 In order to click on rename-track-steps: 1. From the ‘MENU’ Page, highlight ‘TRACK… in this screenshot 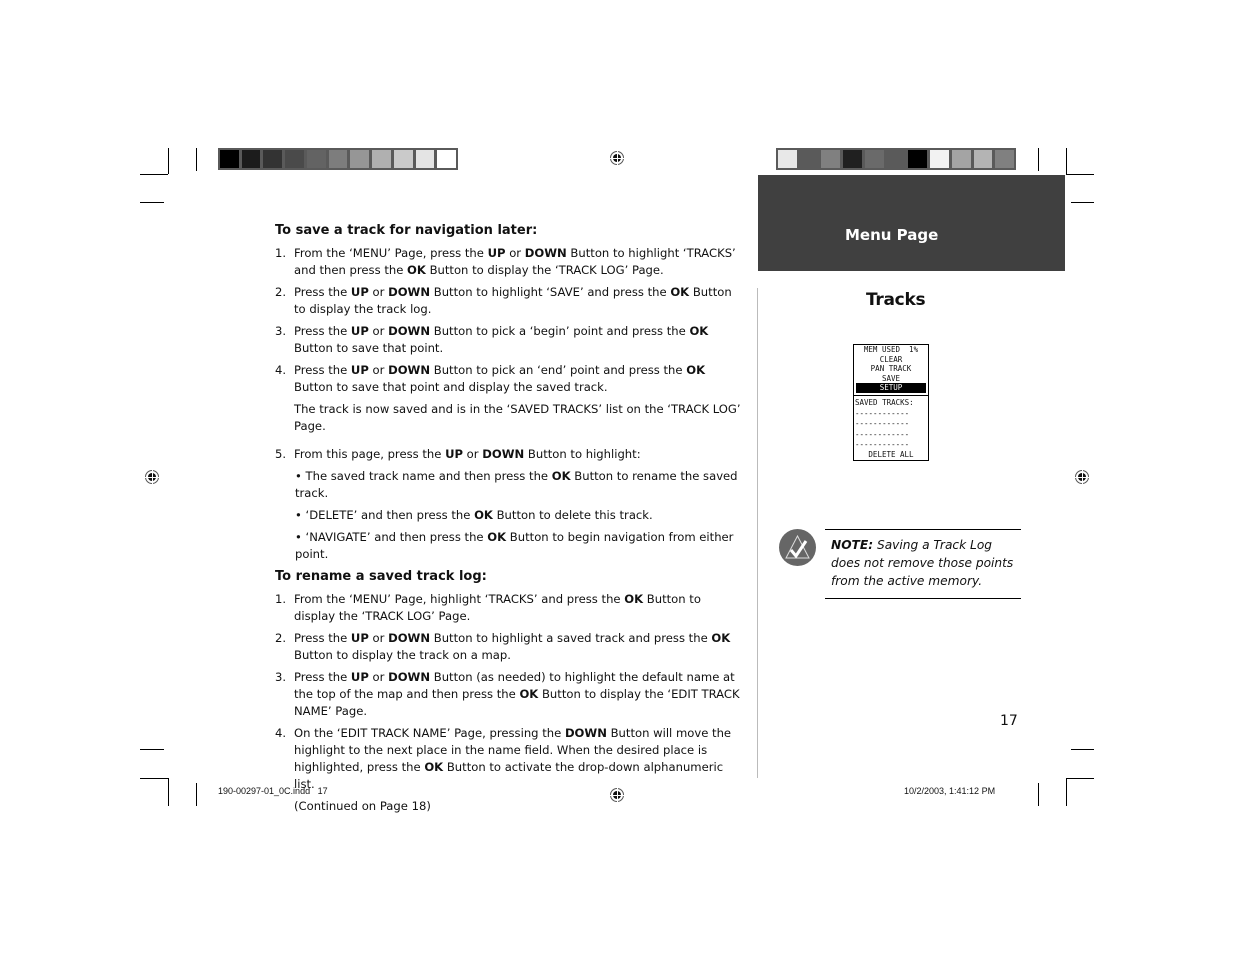, I will do `click(510, 692)`.